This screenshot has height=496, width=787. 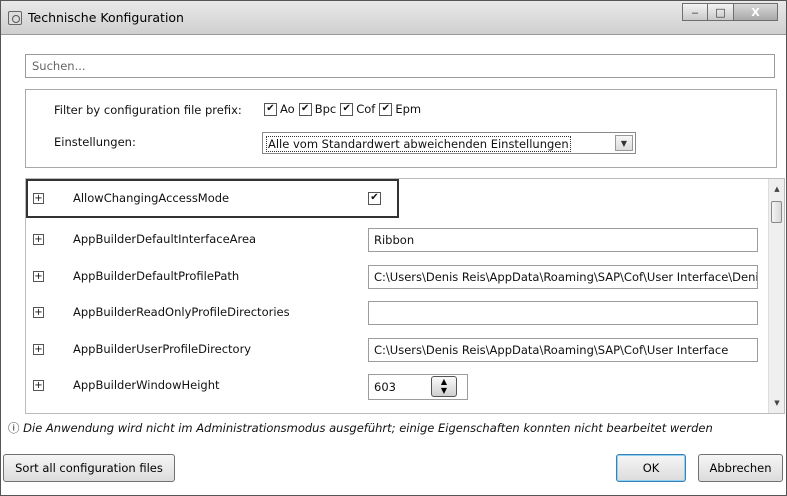 What do you see at coordinates (563, 313) in the screenshot?
I see `setting-value-input` at bounding box center [563, 313].